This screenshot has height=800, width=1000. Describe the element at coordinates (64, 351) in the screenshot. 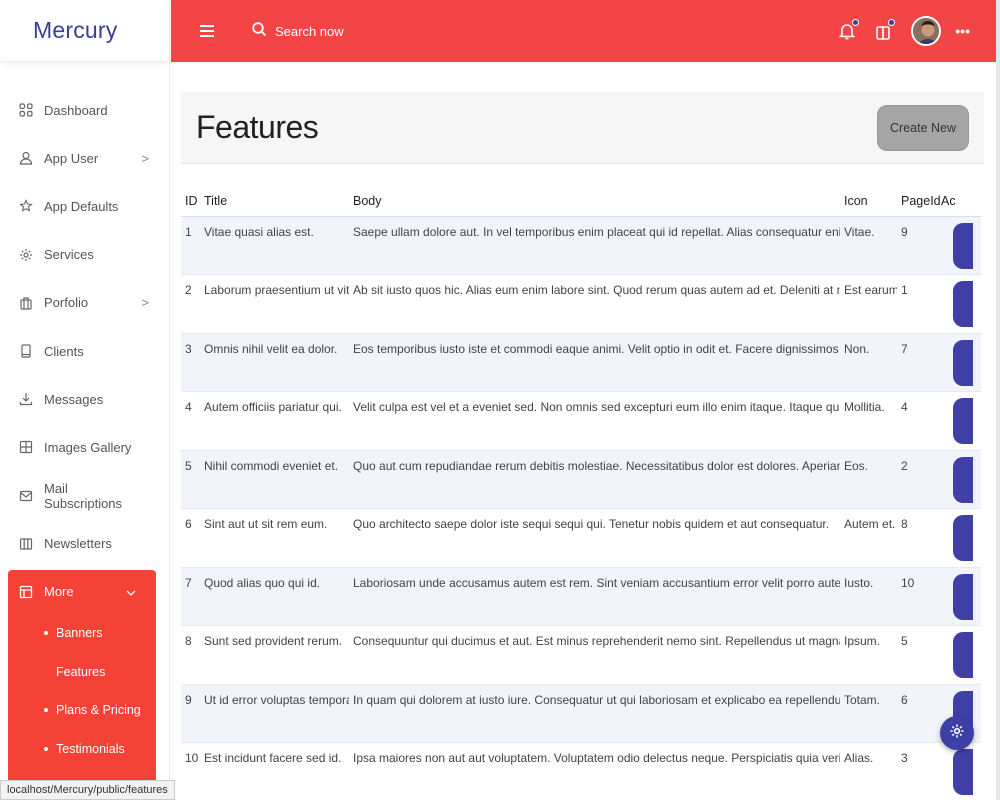

I see `sidebar-item-label: Clients` at that location.